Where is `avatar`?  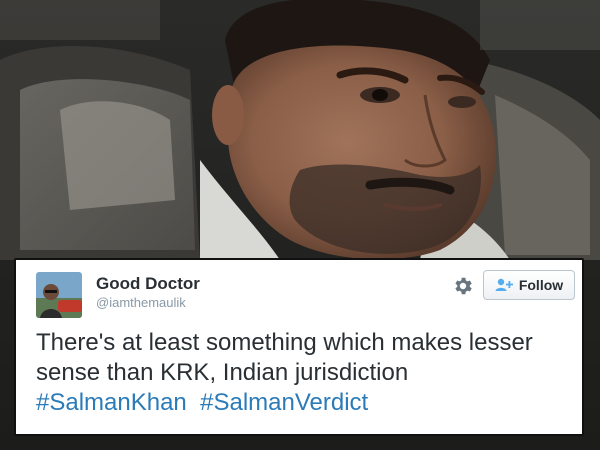 avatar is located at coordinates (59, 295).